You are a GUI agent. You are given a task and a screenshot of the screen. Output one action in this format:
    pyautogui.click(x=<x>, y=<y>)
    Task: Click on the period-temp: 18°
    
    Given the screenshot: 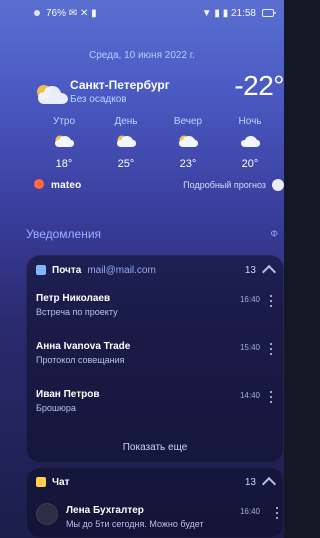 What is the action you would take?
    pyautogui.click(x=64, y=164)
    